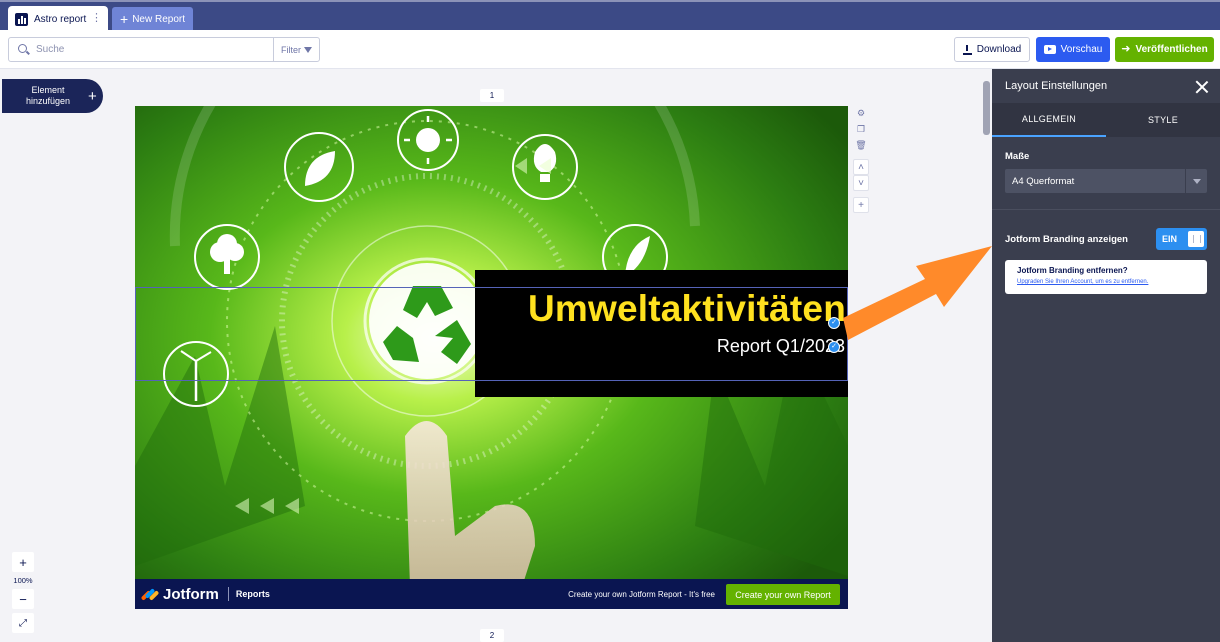  Describe the element at coordinates (1056, 86) in the screenshot. I see `panel-title: Layout Einstellungen` at that location.